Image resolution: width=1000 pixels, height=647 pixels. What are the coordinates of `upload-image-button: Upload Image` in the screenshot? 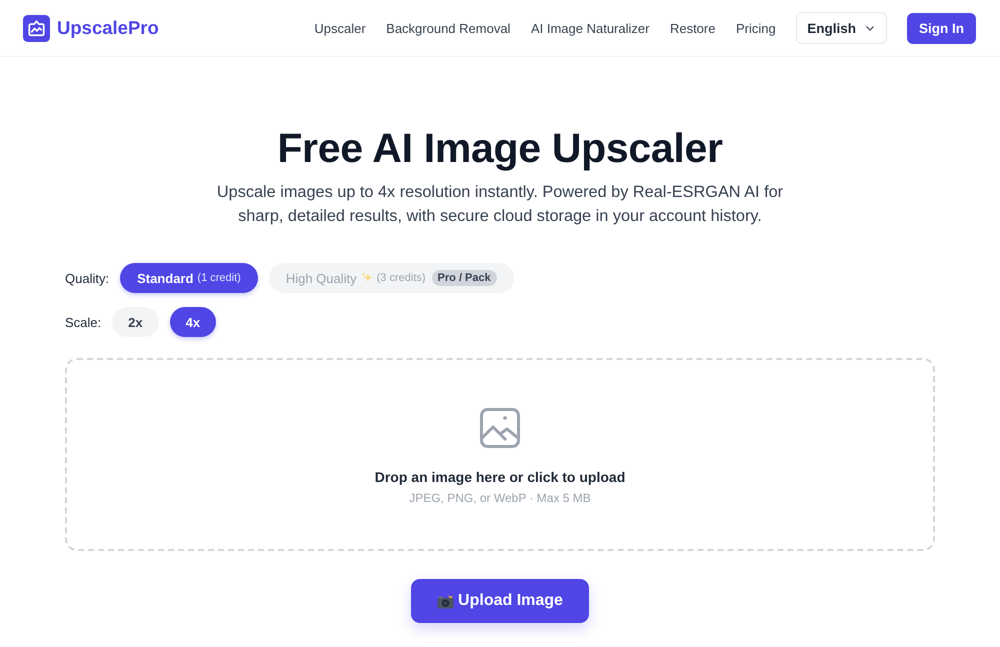 It's located at (500, 601).